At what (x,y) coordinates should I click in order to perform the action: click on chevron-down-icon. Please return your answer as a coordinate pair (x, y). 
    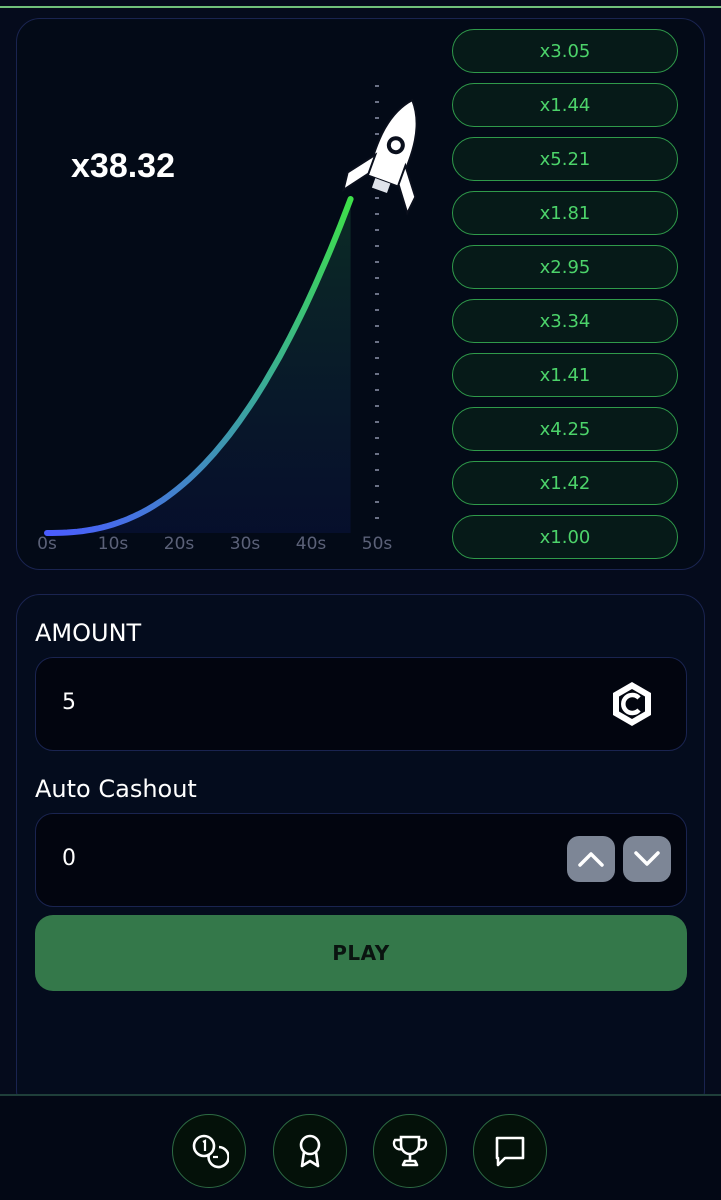
    Looking at the image, I should click on (647, 858).